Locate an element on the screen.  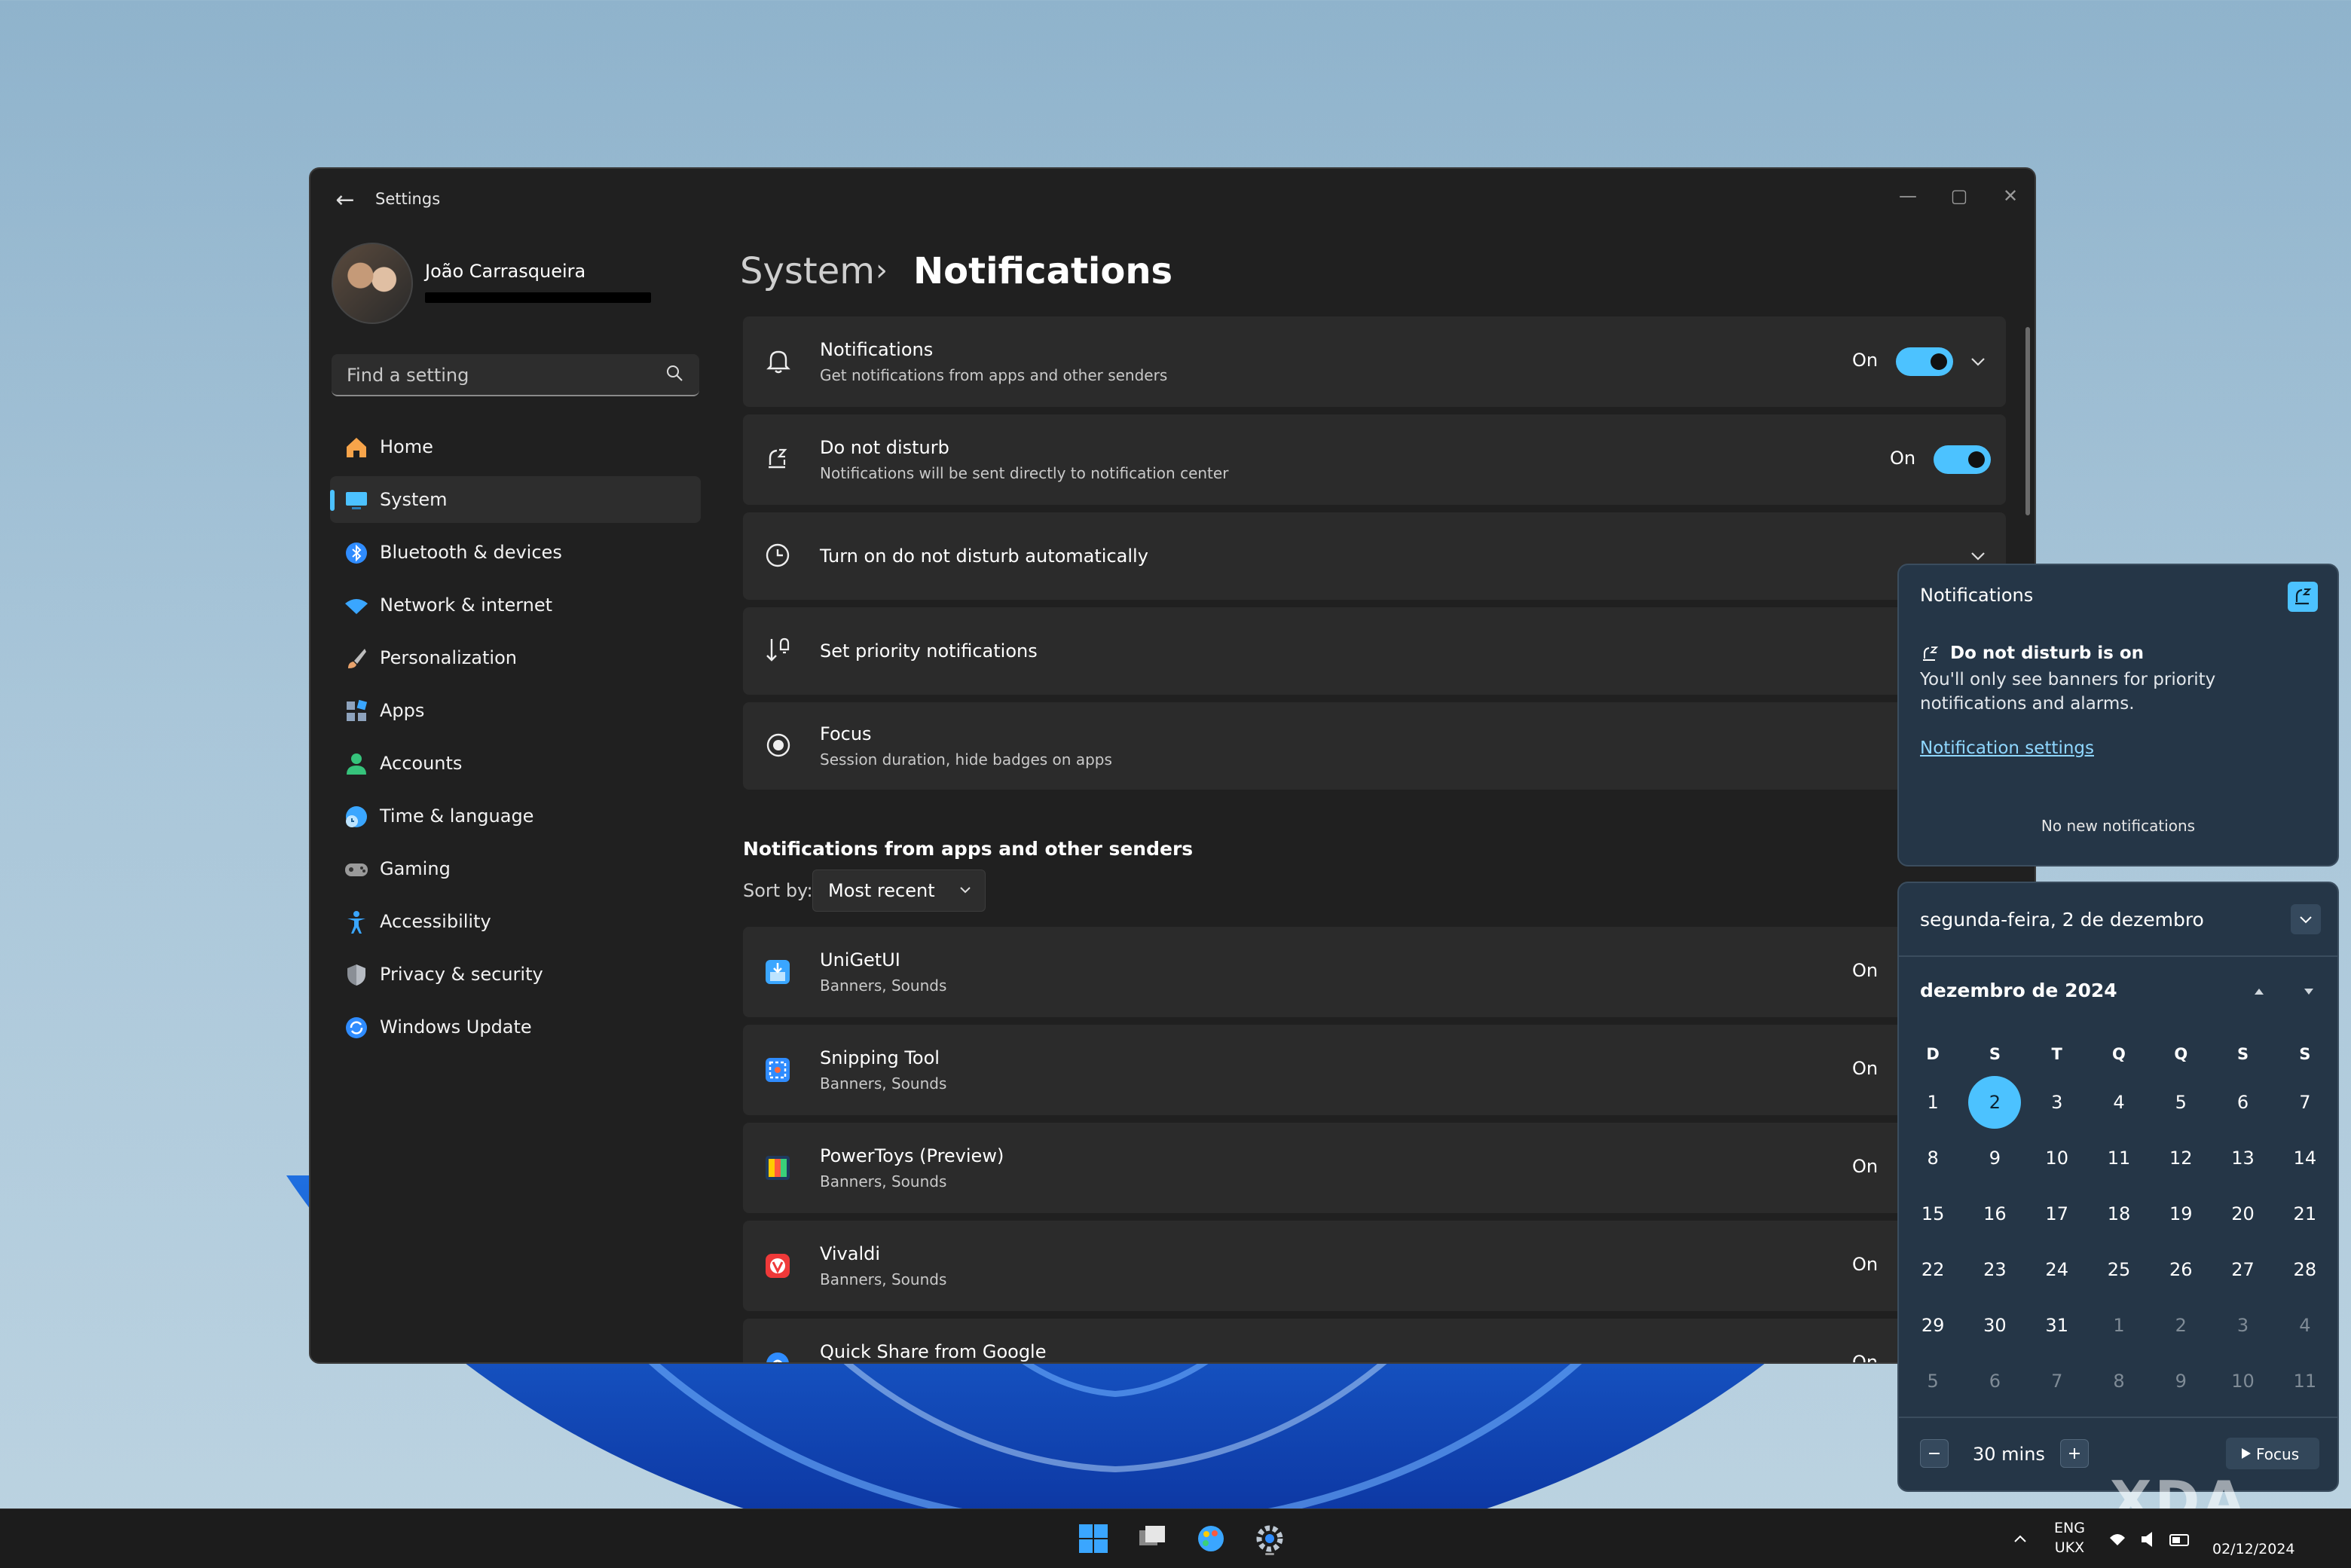
calendar-day: 21 is located at coordinates (2305, 1214).